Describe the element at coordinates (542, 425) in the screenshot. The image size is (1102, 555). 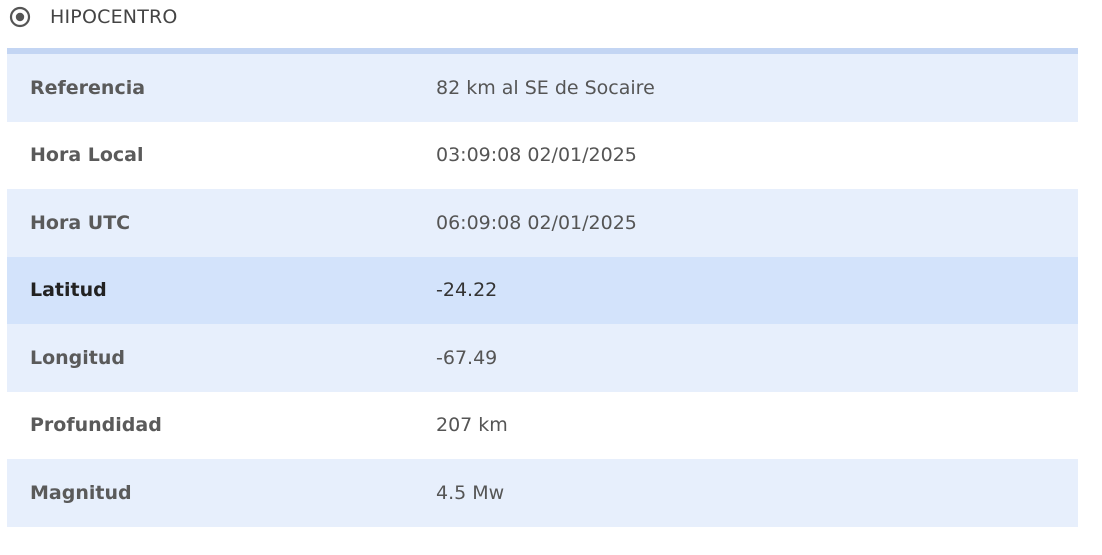
I see `table-row-profundidad: Profundidad 207 km` at that location.